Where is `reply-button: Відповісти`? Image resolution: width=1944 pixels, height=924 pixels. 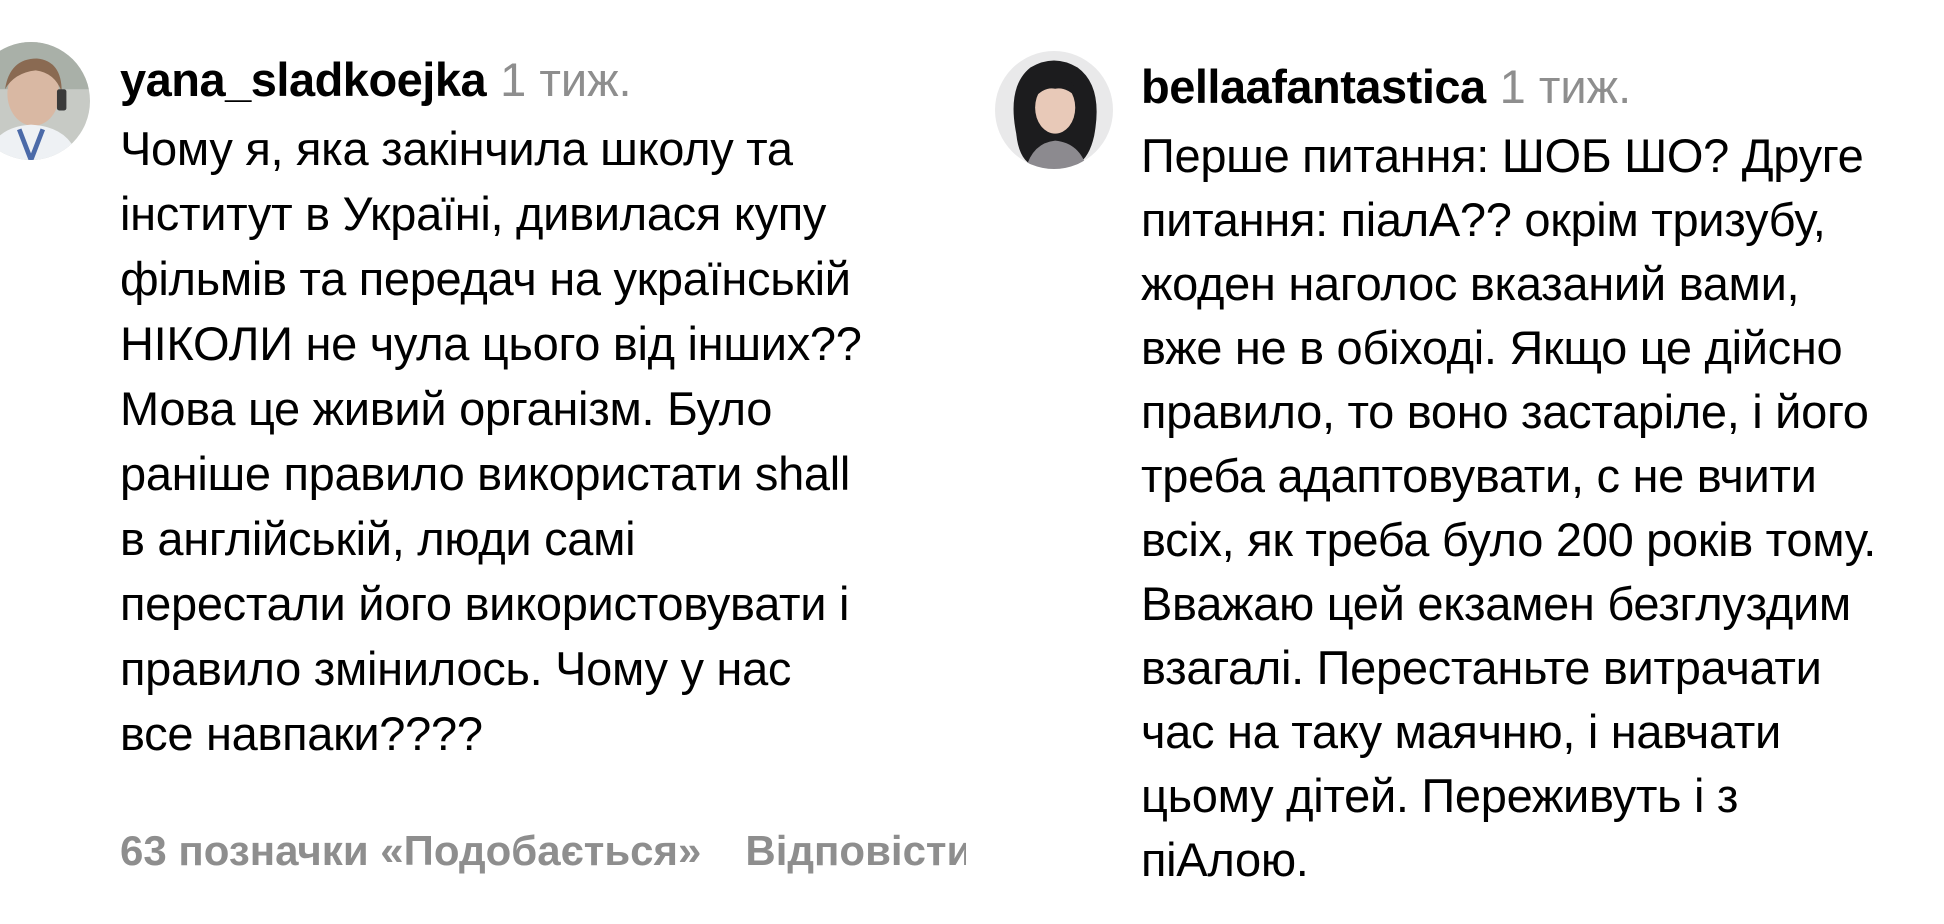
reply-button: Відповісти is located at coordinates (855, 851).